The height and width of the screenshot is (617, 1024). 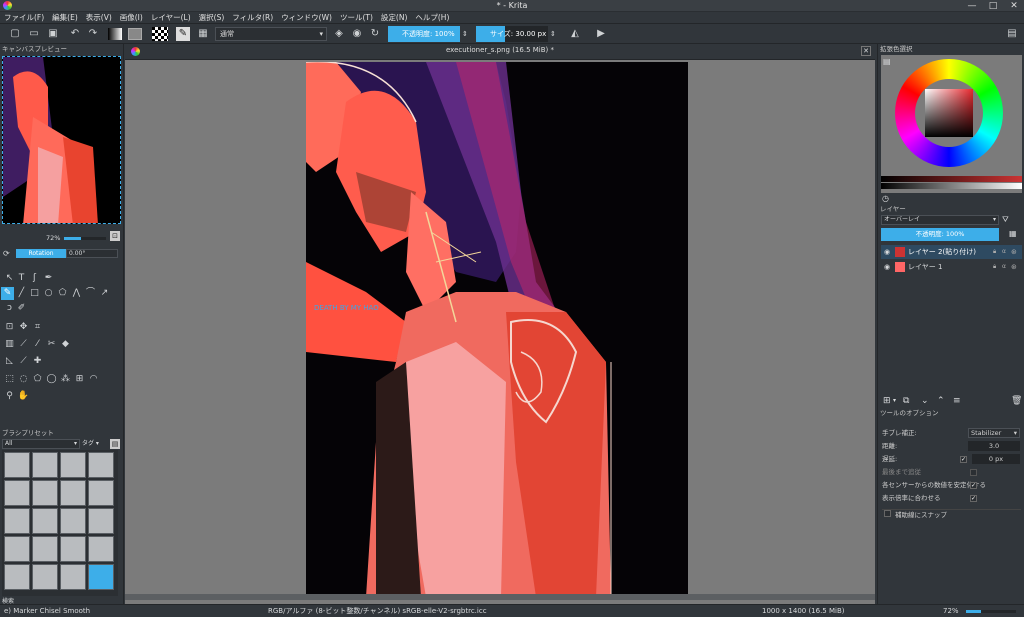 I want to click on fill-tool-icon: ✂, so click(x=51, y=344).